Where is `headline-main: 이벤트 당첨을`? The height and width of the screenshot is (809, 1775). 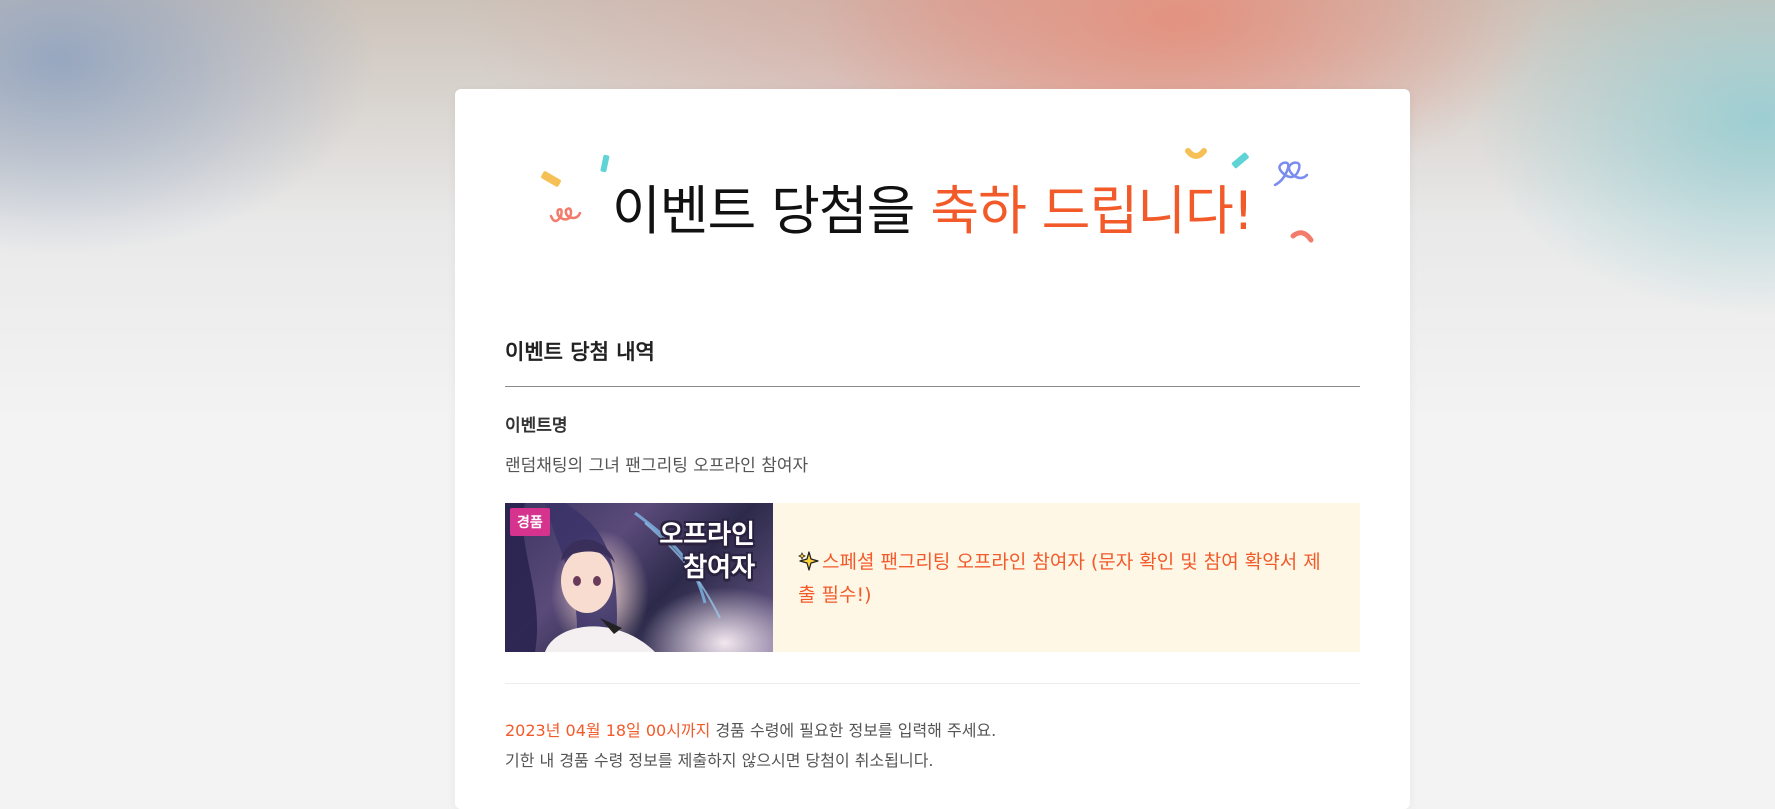
headline-main: 이벤트 당첨을 is located at coordinates (763, 211).